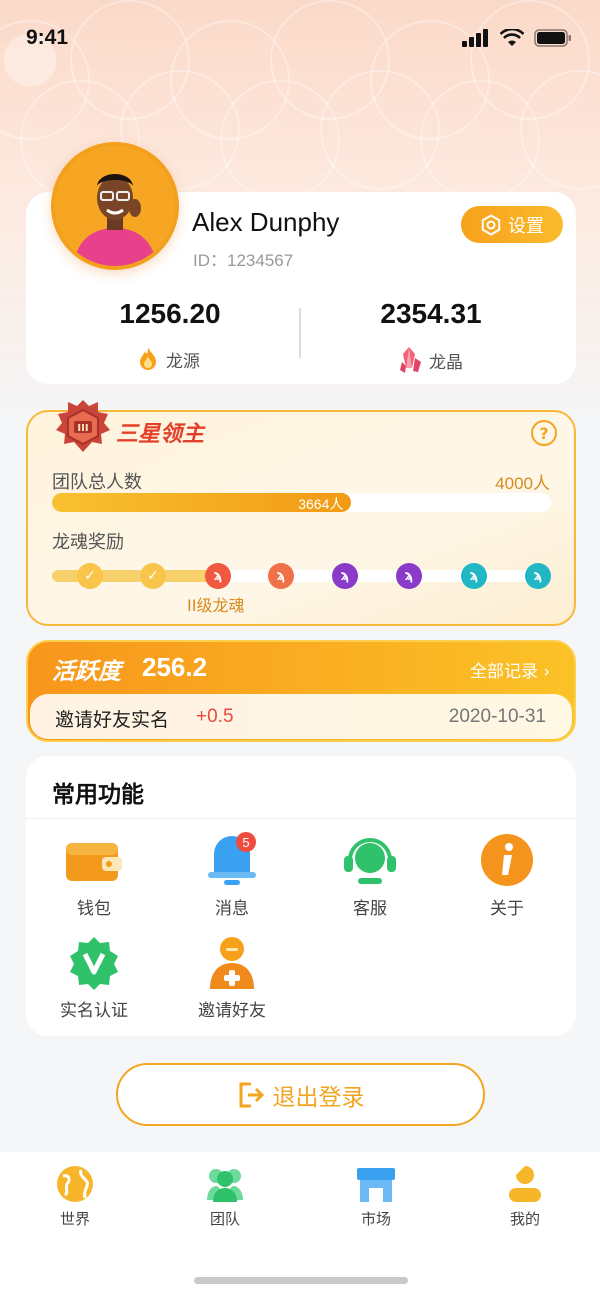  Describe the element at coordinates (232, 909) in the screenshot. I see `func-message-label: 消息` at that location.